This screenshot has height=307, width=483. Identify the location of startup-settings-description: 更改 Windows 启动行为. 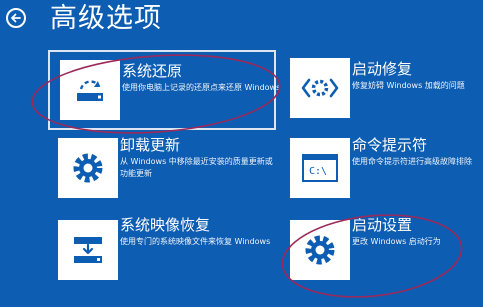
(396, 241).